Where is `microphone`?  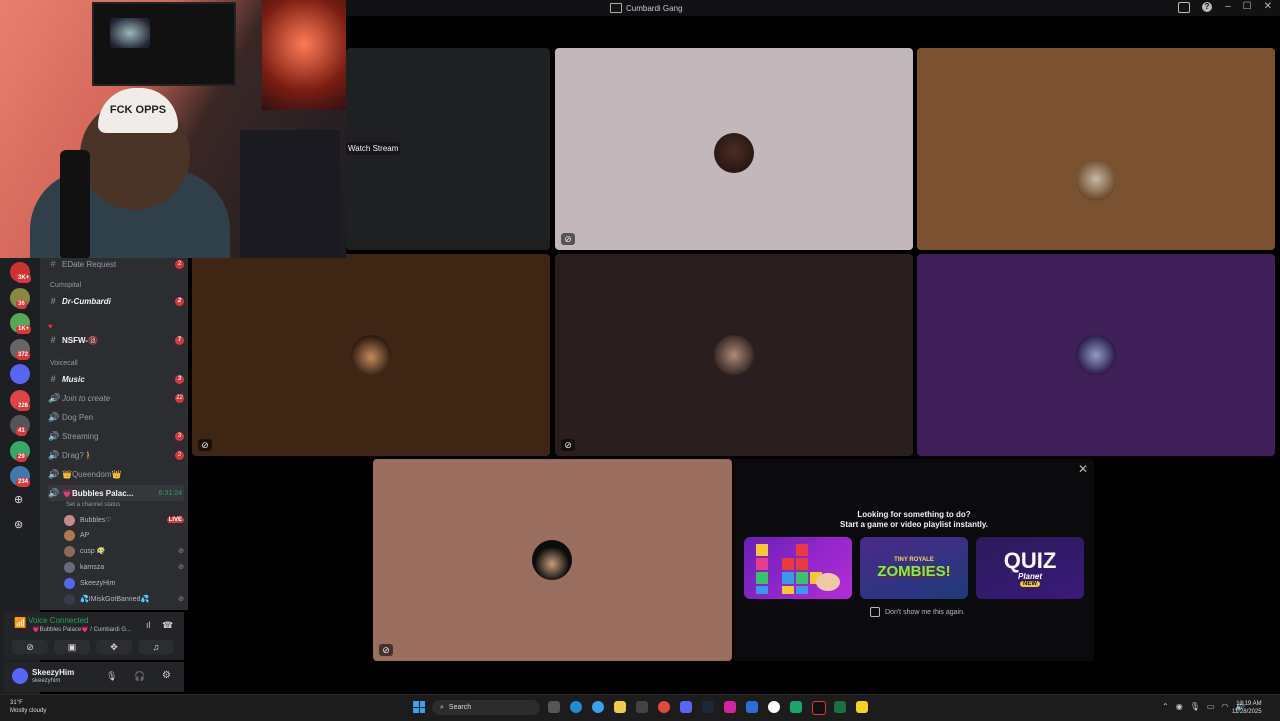
microphone is located at coordinates (75, 204).